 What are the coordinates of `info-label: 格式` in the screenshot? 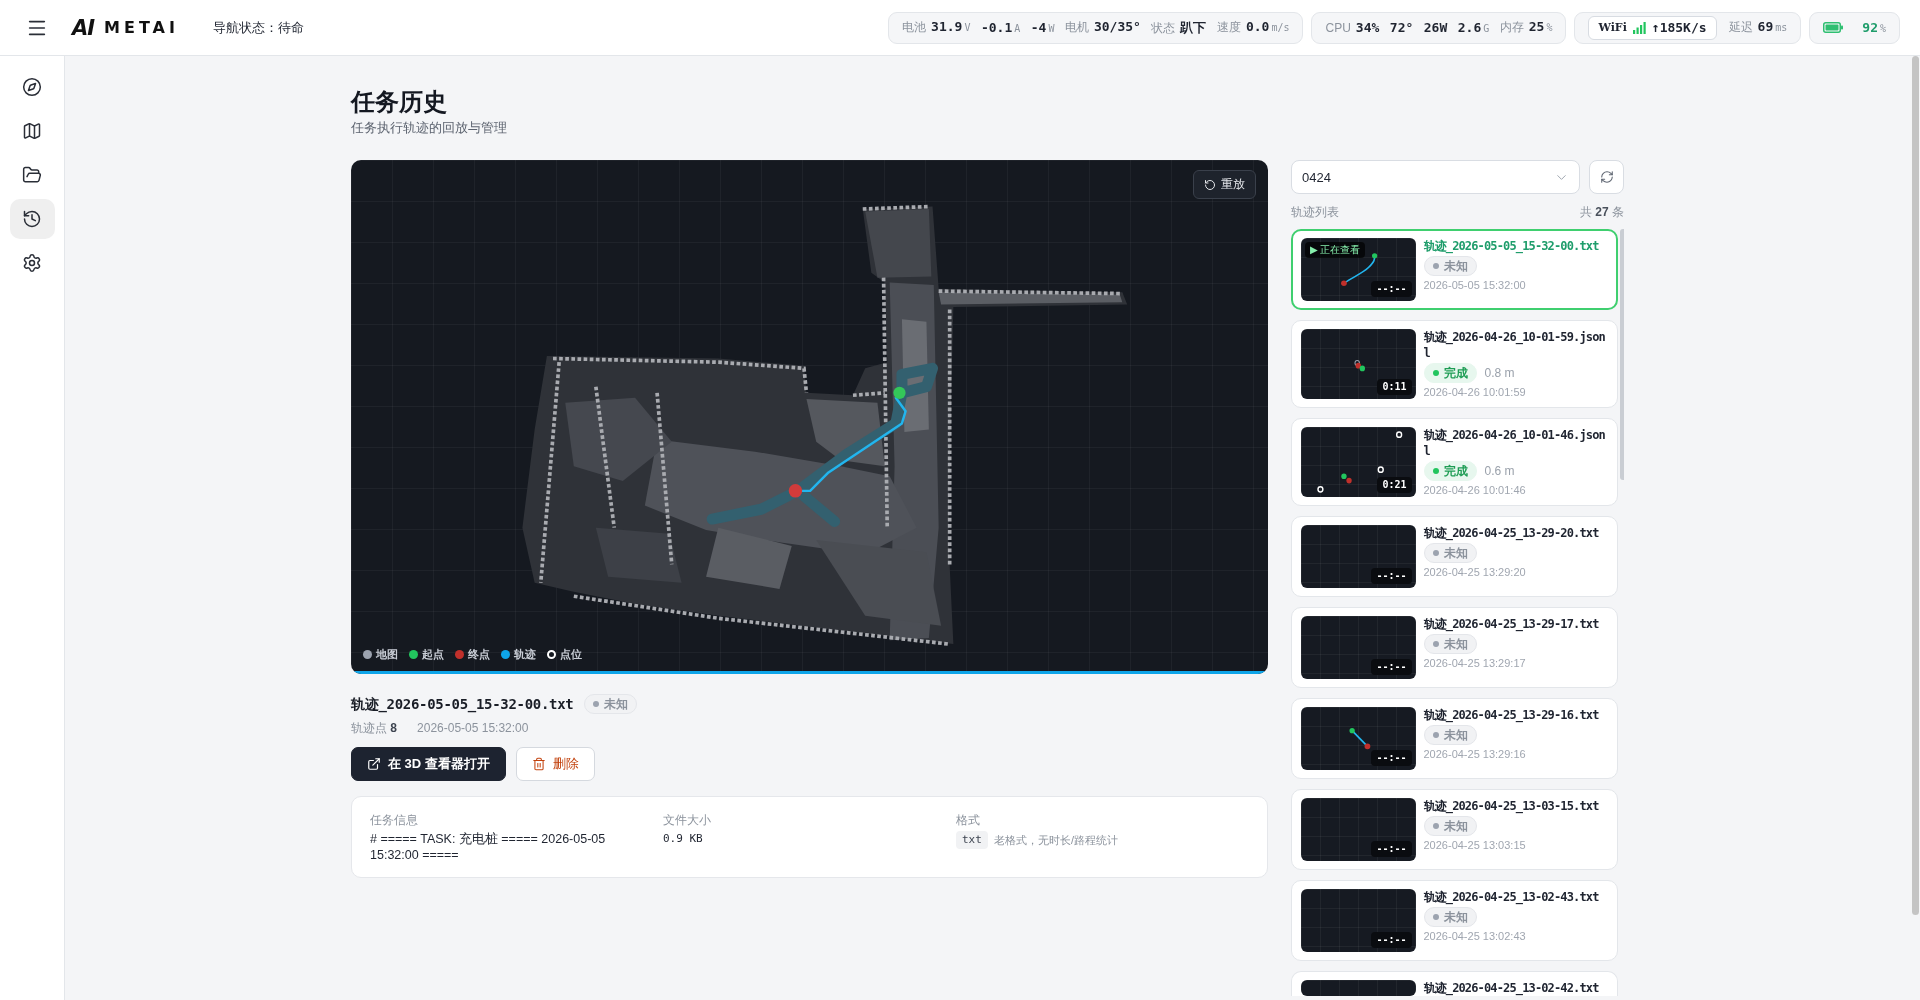 It's located at (968, 820).